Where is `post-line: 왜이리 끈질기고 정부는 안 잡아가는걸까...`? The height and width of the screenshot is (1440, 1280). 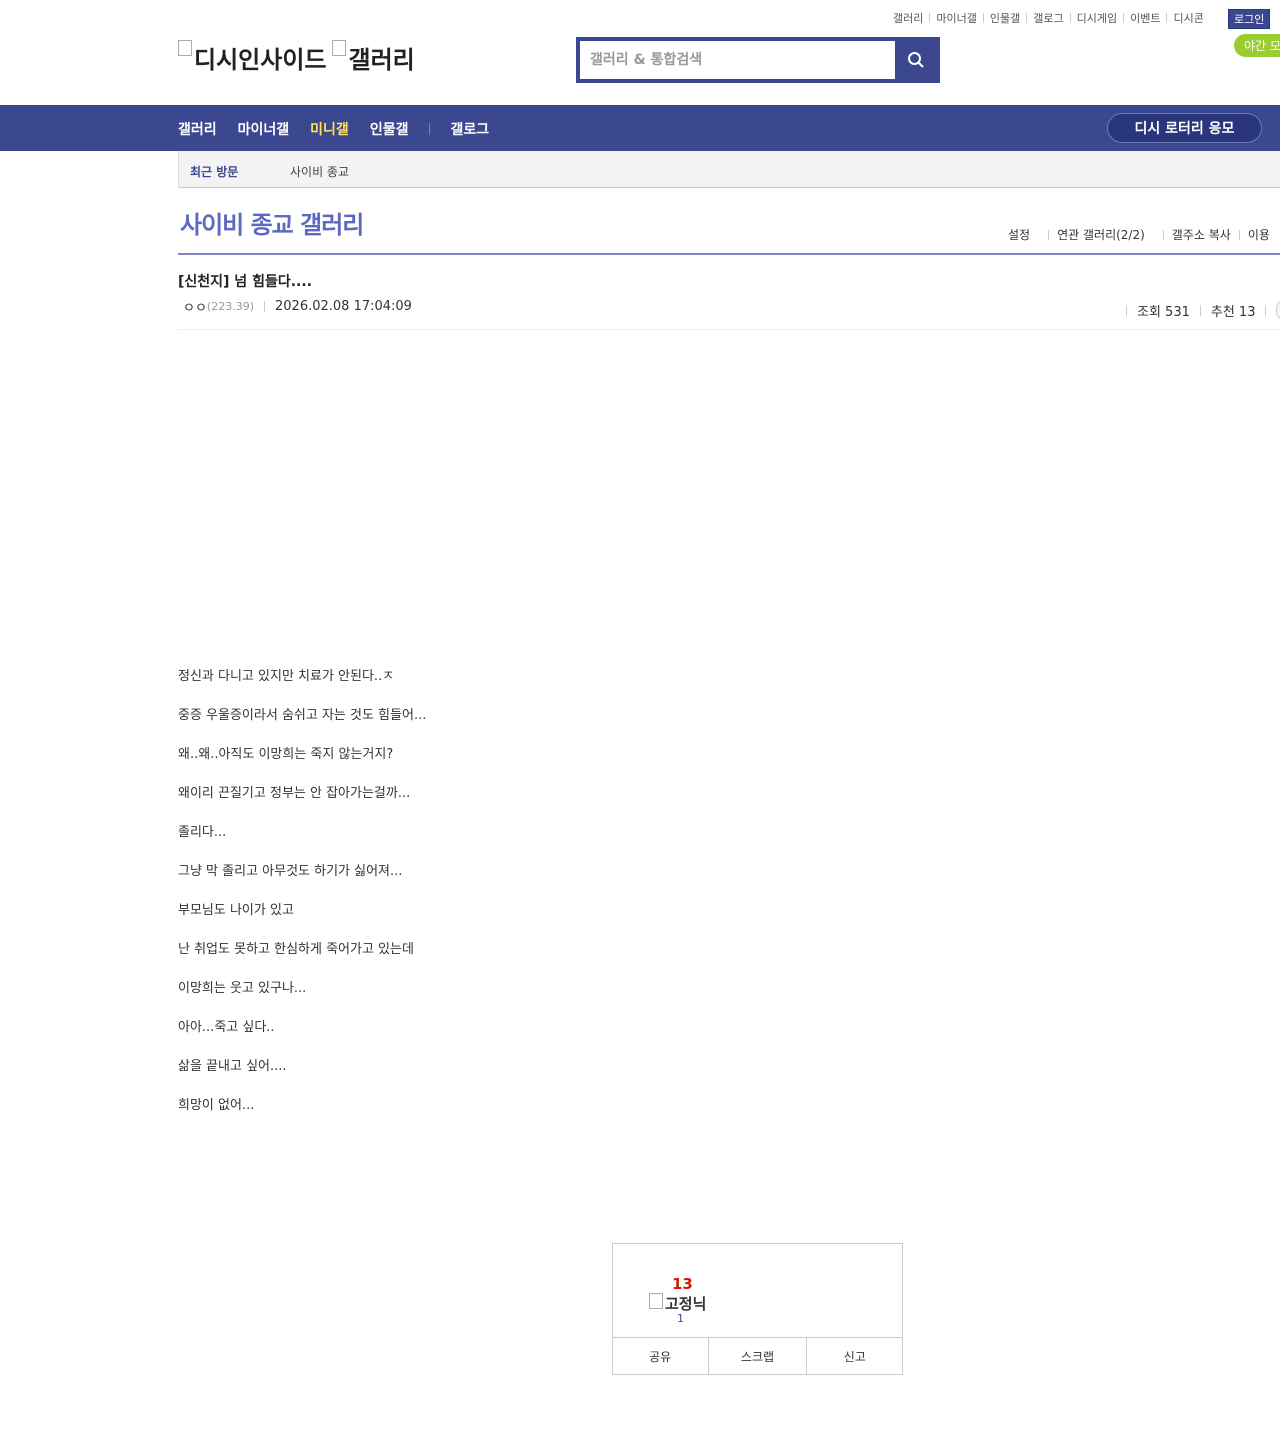 post-line: 왜이리 끈질기고 정부는 안 잡아가는걸까... is located at coordinates (294, 793).